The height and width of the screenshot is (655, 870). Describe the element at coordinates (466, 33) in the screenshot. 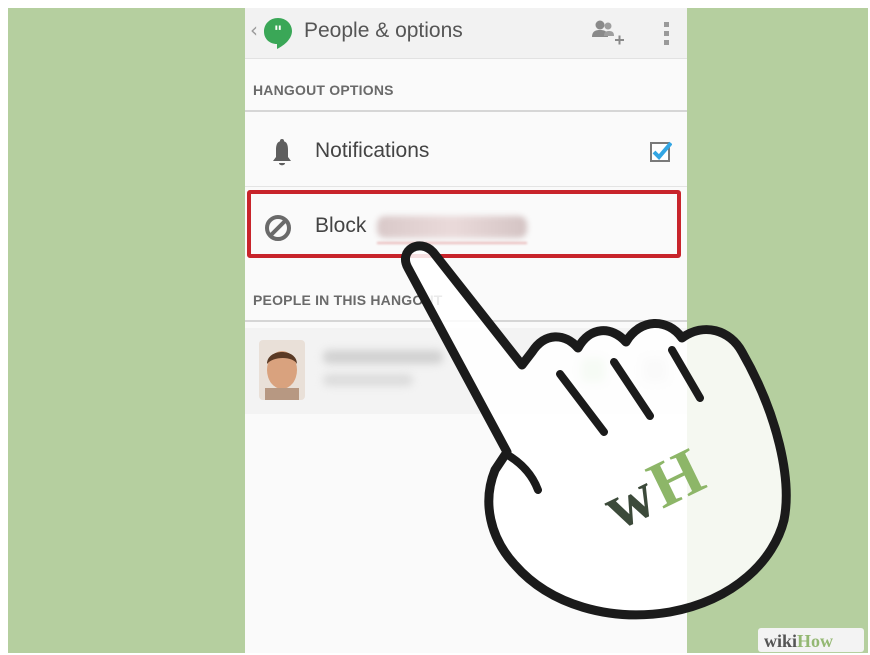

I see `action-bar: ‹ " People & options` at that location.